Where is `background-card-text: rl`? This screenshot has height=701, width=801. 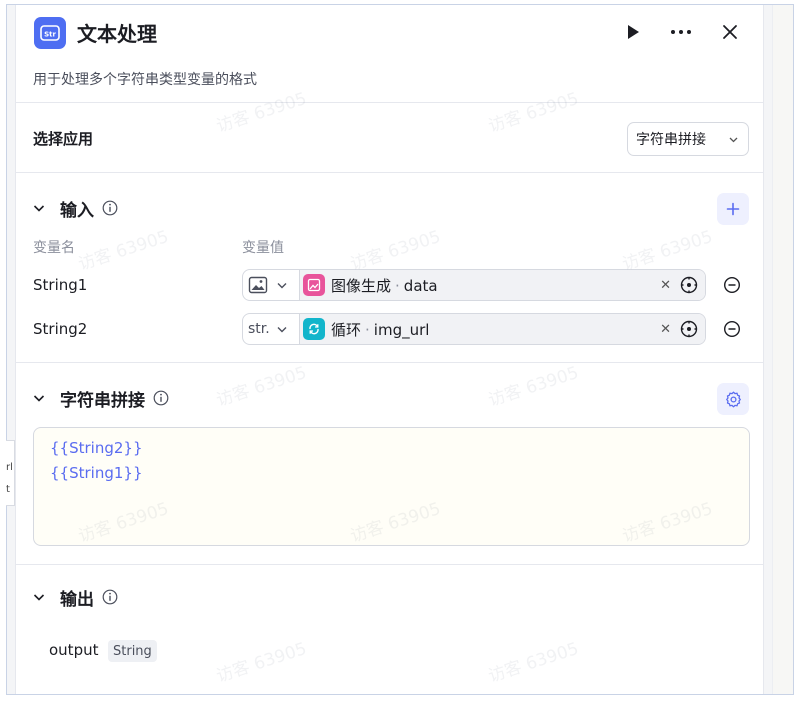 background-card-text: rl is located at coordinates (9, 467).